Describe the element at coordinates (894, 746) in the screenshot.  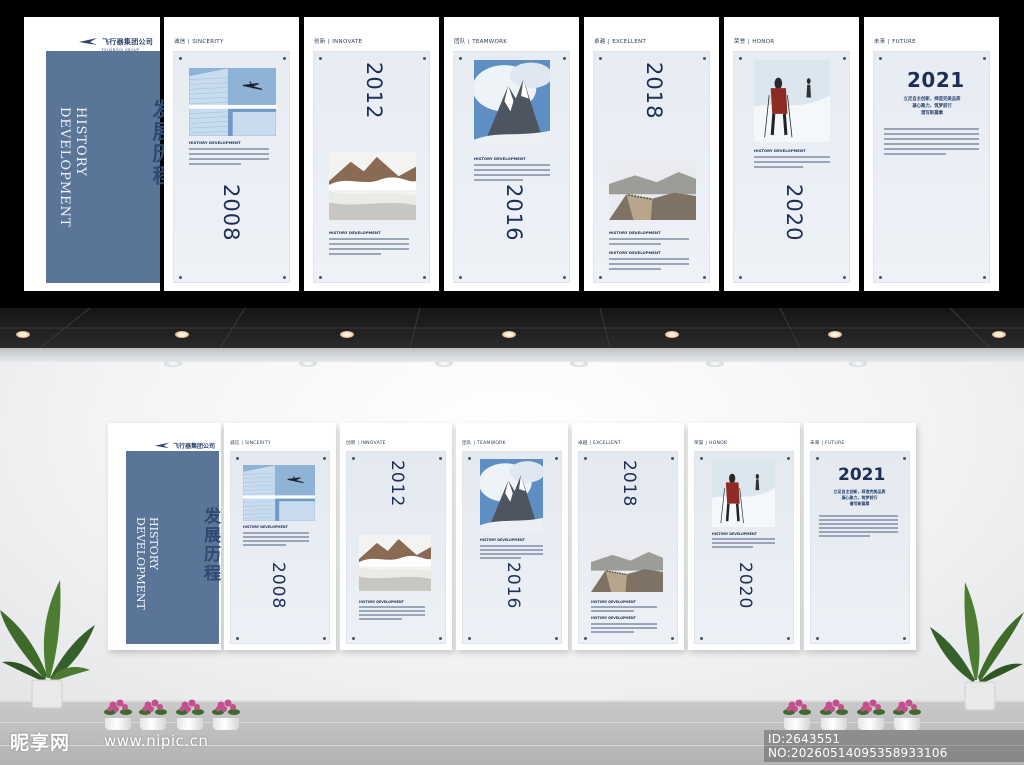
I see `watermark-id: ID:2643551 NO:20260514095358933106` at that location.